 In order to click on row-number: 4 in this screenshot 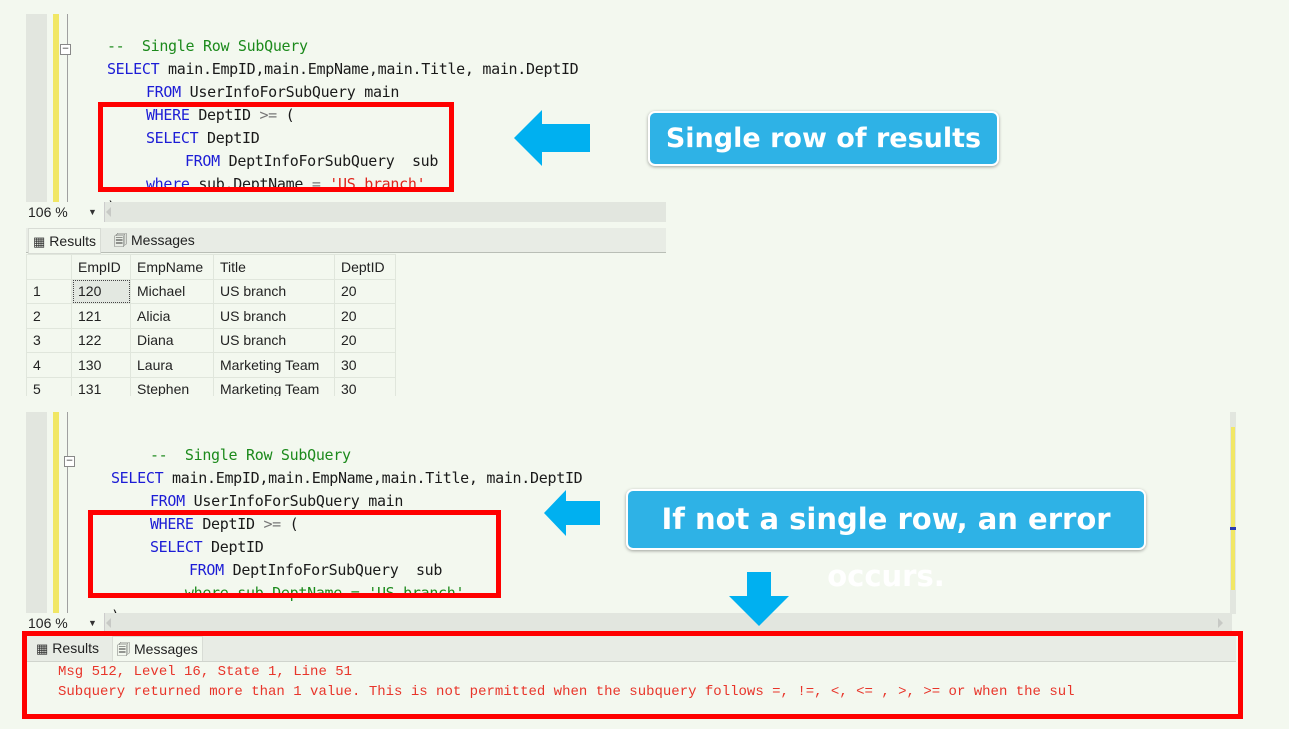, I will do `click(49, 365)`.